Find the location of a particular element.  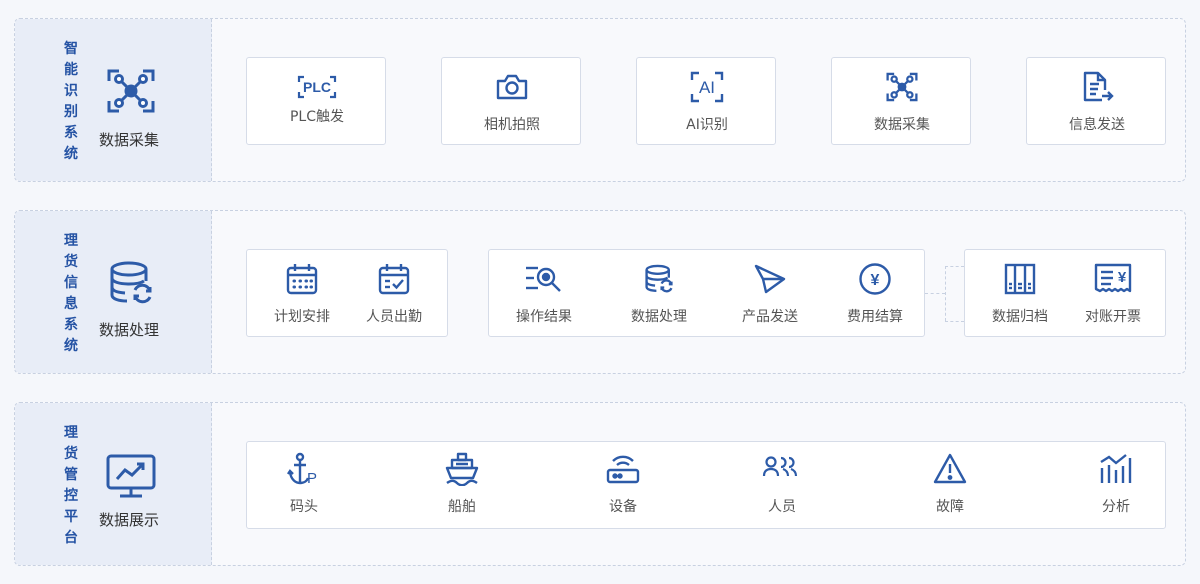

panel-sidebar: 理货管控平台 数据展示 is located at coordinates (113, 484).